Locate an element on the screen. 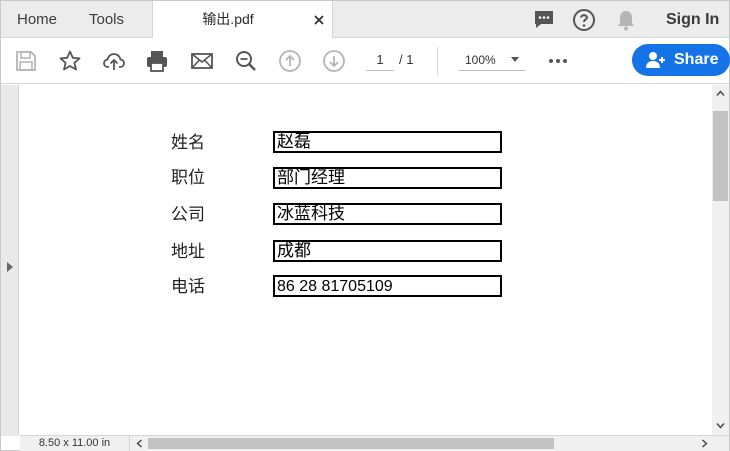 The image size is (730, 451). share-button: Share is located at coordinates (681, 60).